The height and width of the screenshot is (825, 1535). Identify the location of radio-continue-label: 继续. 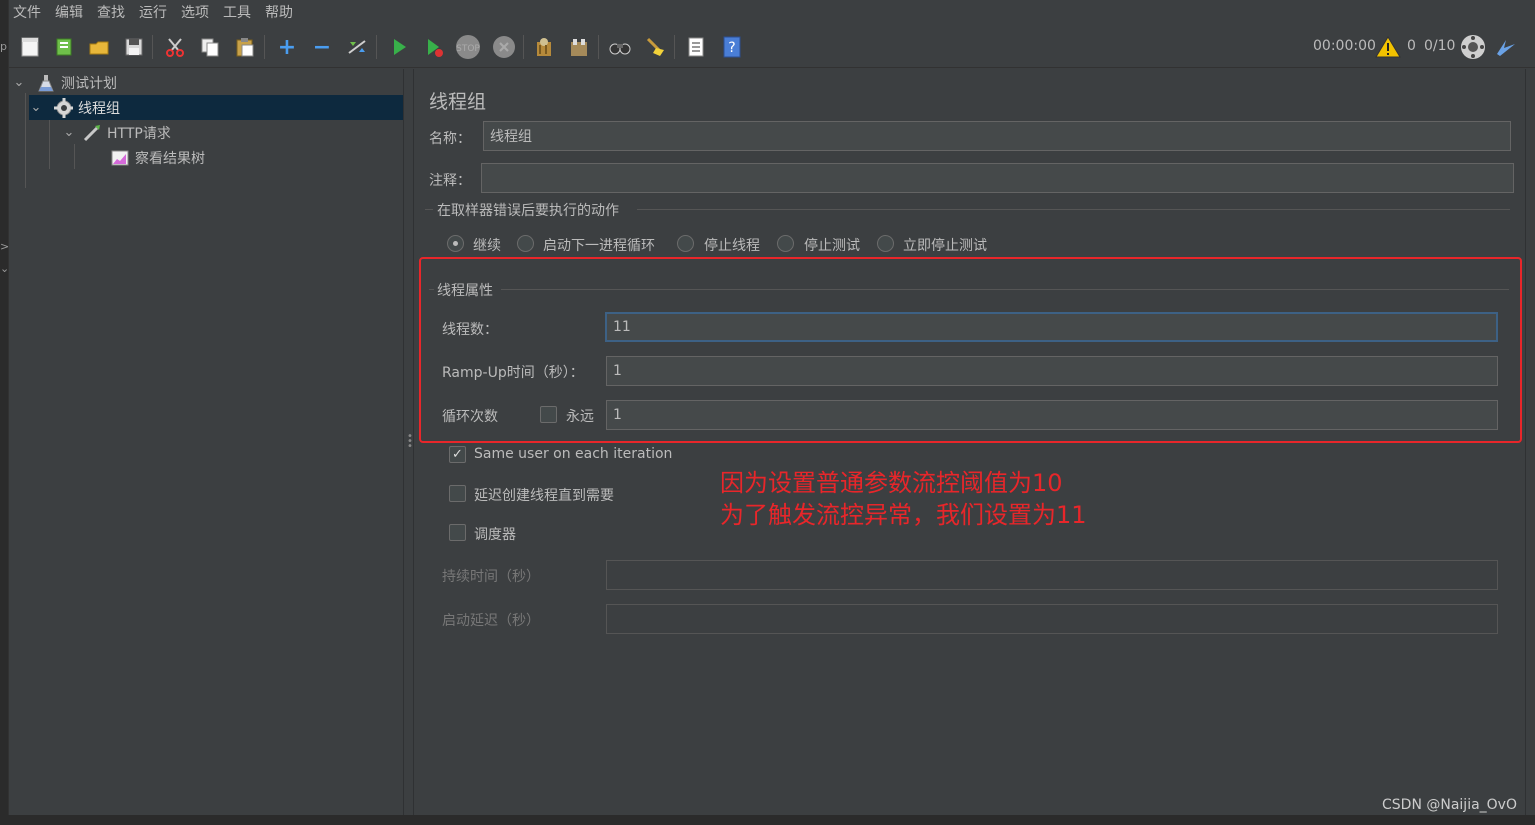
(487, 245).